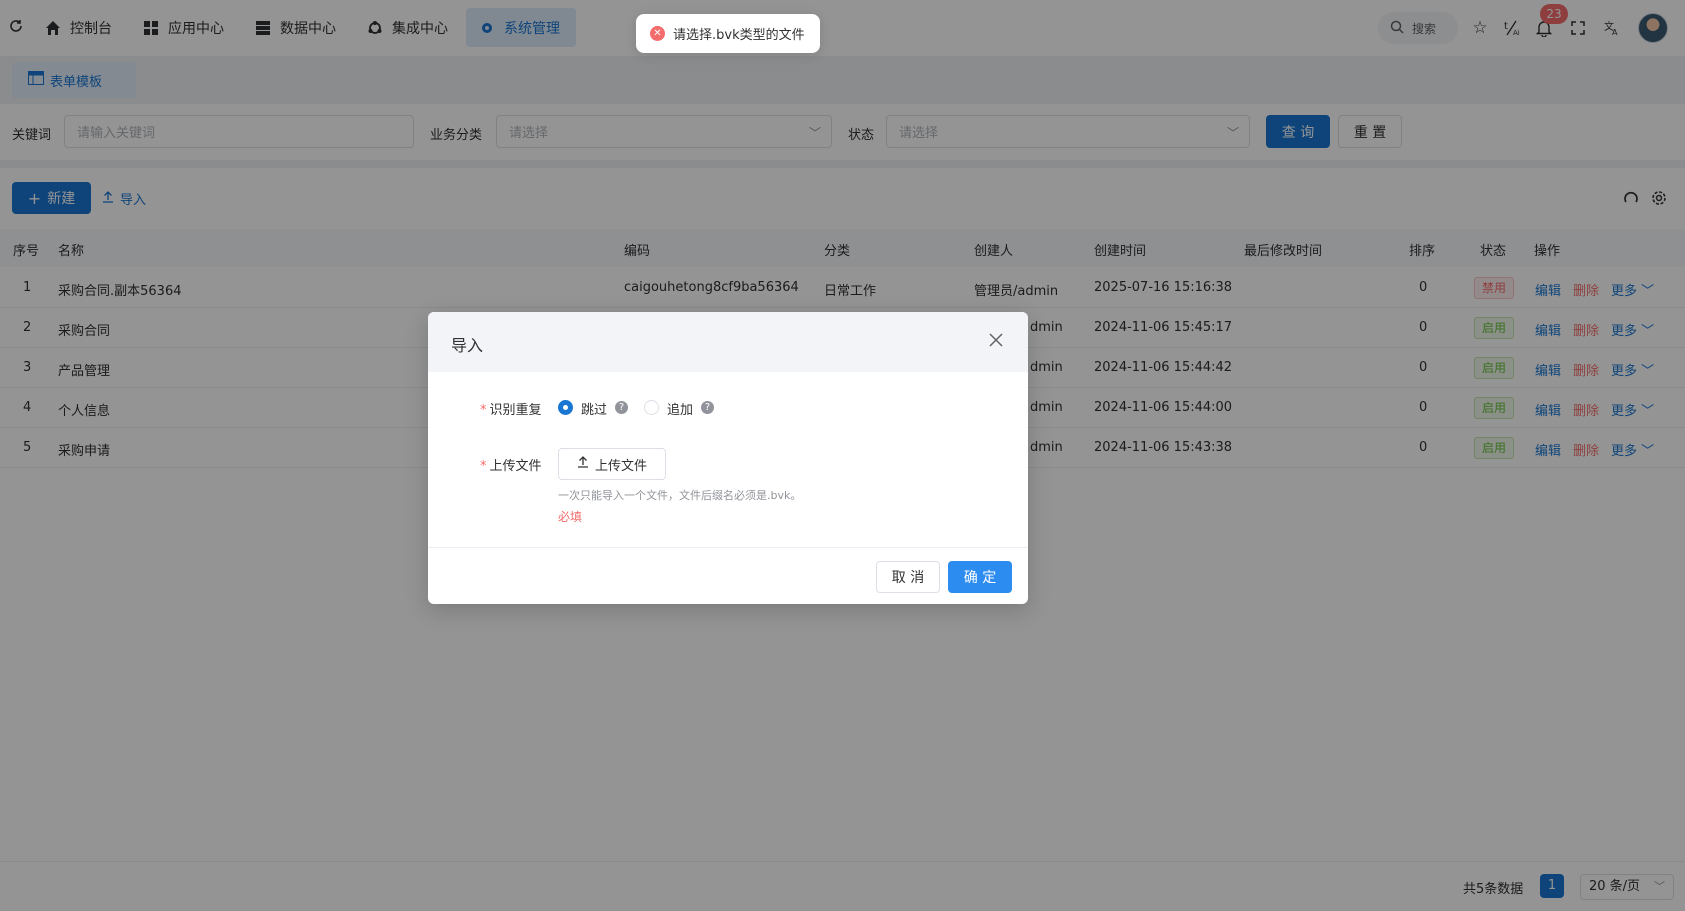 The image size is (1685, 911). What do you see at coordinates (680, 495) in the screenshot?
I see `upload-hint: 一次只能导入一个文件，文件后缀名必须是.bvk。` at bounding box center [680, 495].